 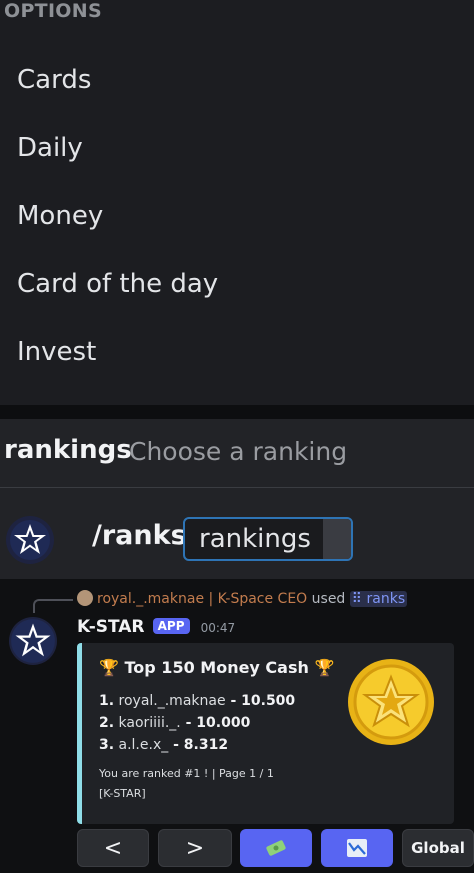 I want to click on option-value-chip: rankings, so click(x=268, y=539).